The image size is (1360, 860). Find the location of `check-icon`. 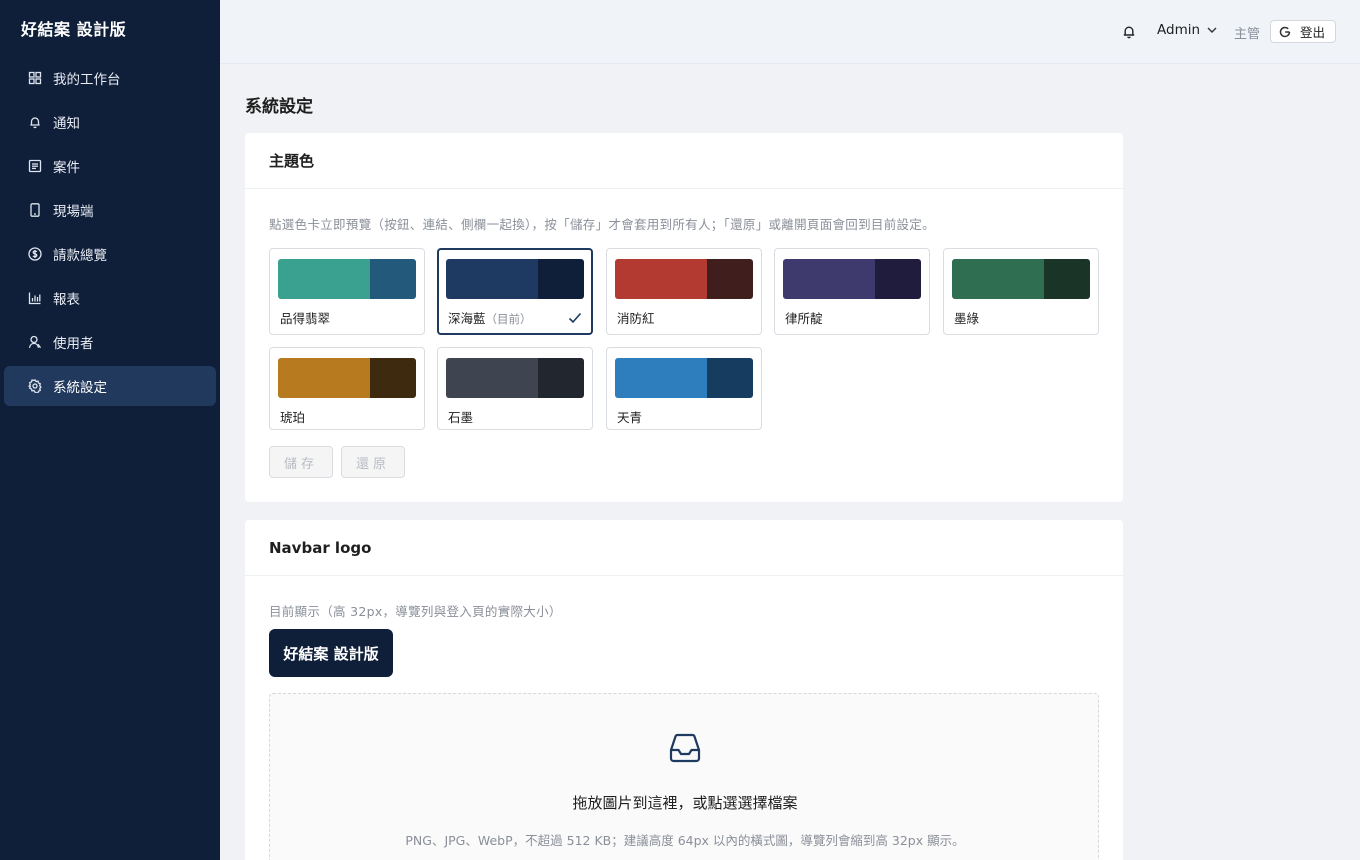

check-icon is located at coordinates (575, 316).